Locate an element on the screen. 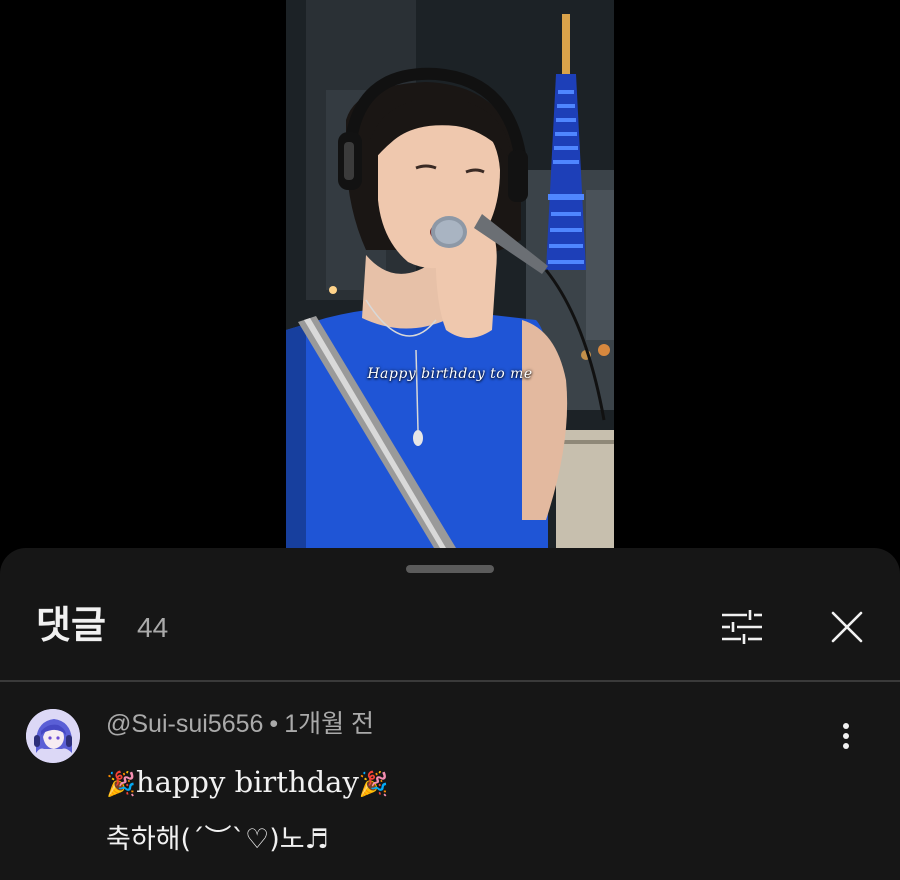 The width and height of the screenshot is (900, 880). close-icon is located at coordinates (847, 627).